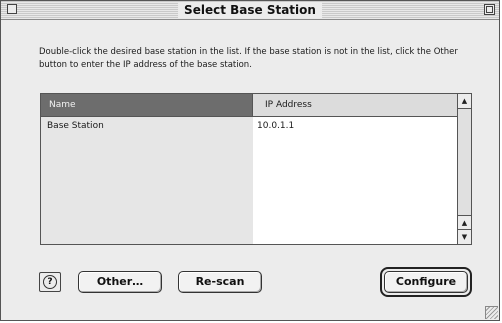 This screenshot has height=323, width=502. I want to click on help-button: ?, so click(50, 282).